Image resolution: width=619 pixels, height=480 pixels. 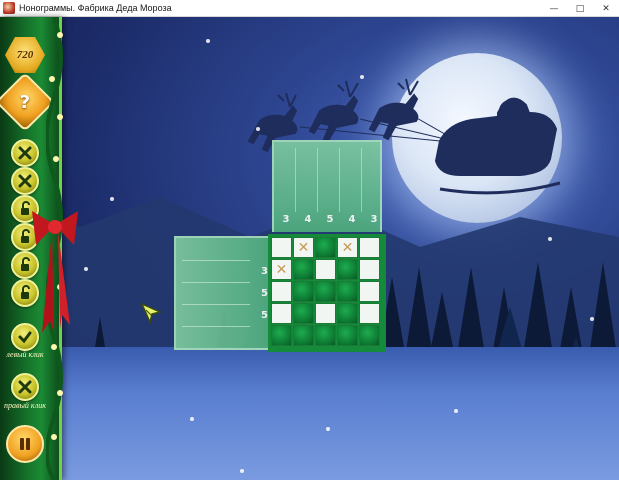 I want to click on row-clue: 3, so click(x=264, y=271).